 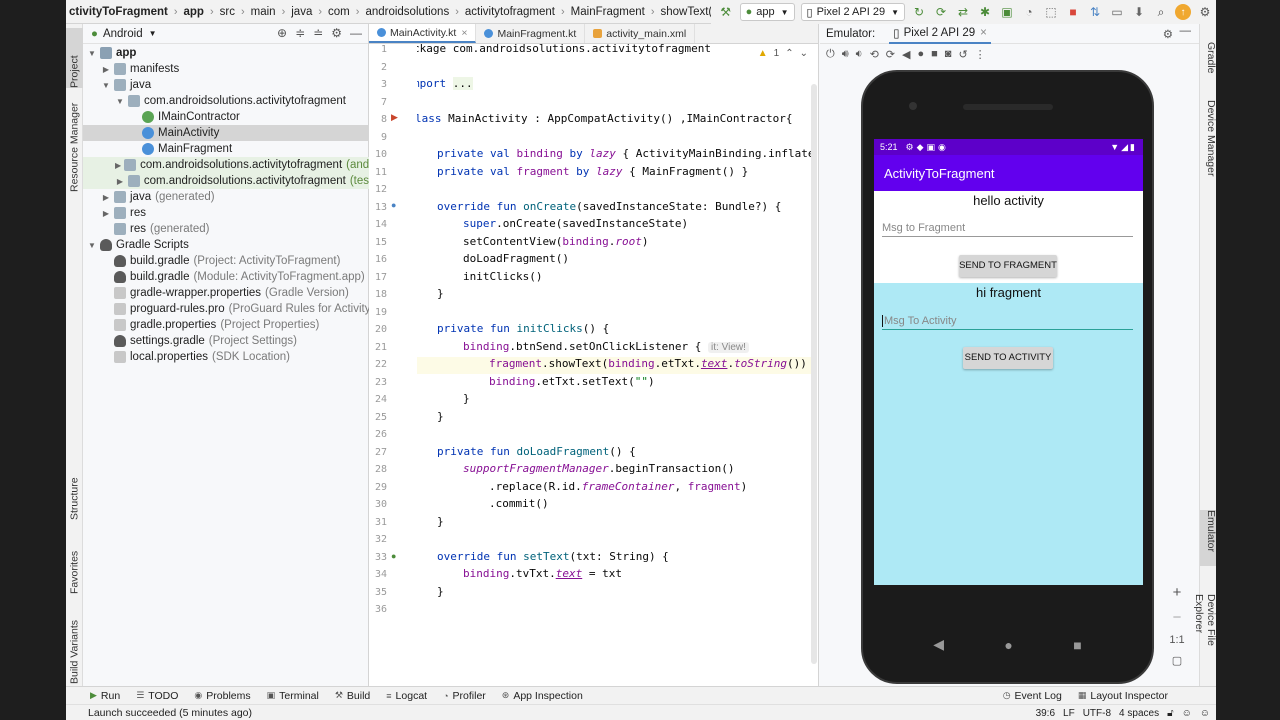 I want to click on tree-item-res: ▶ res, so click(x=226, y=213).